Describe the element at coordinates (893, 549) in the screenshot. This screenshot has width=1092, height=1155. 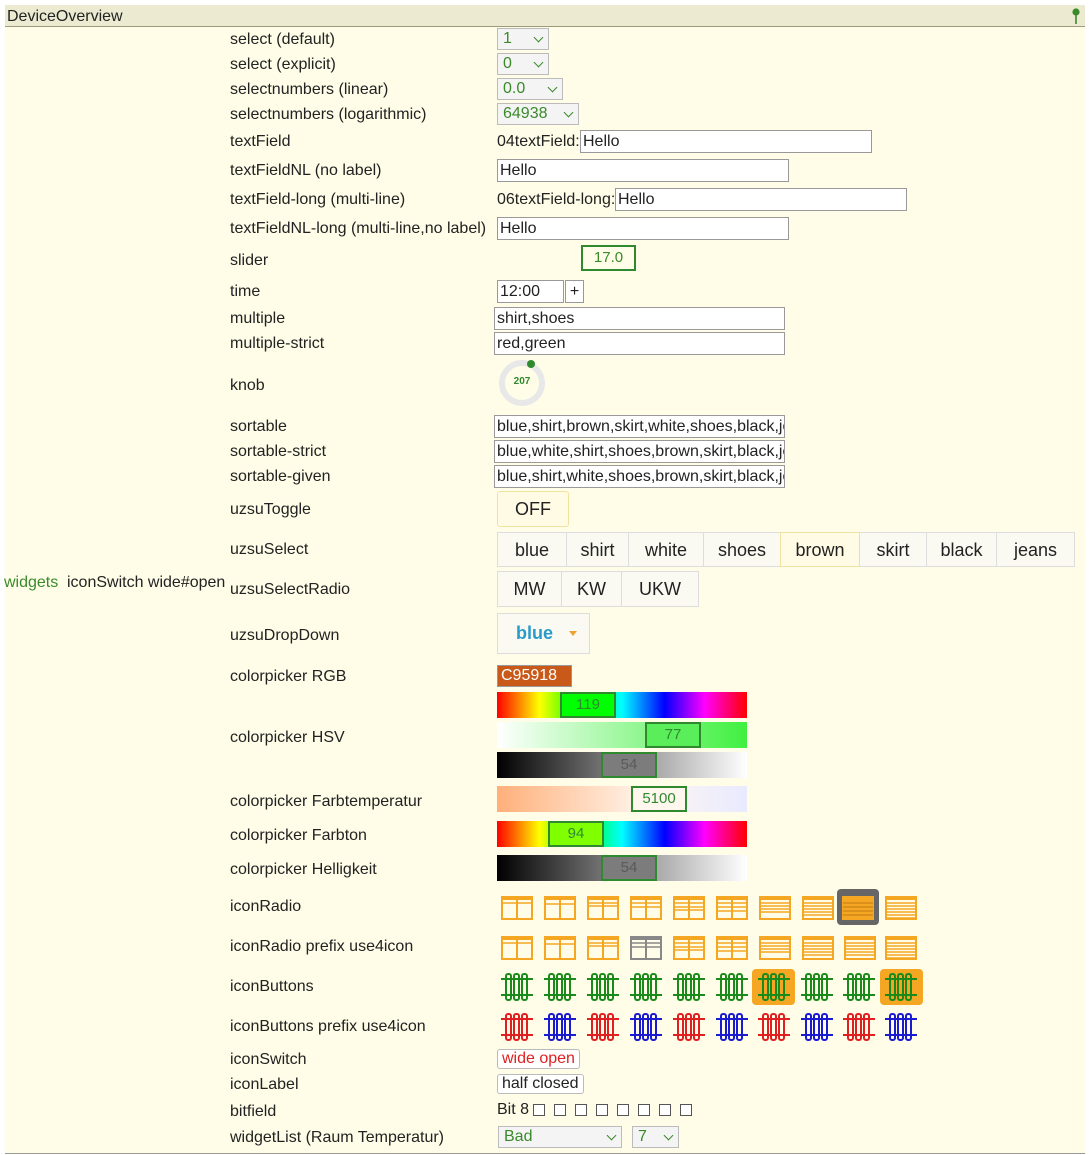
I see `uzsu-select-skirt: skirt` at that location.